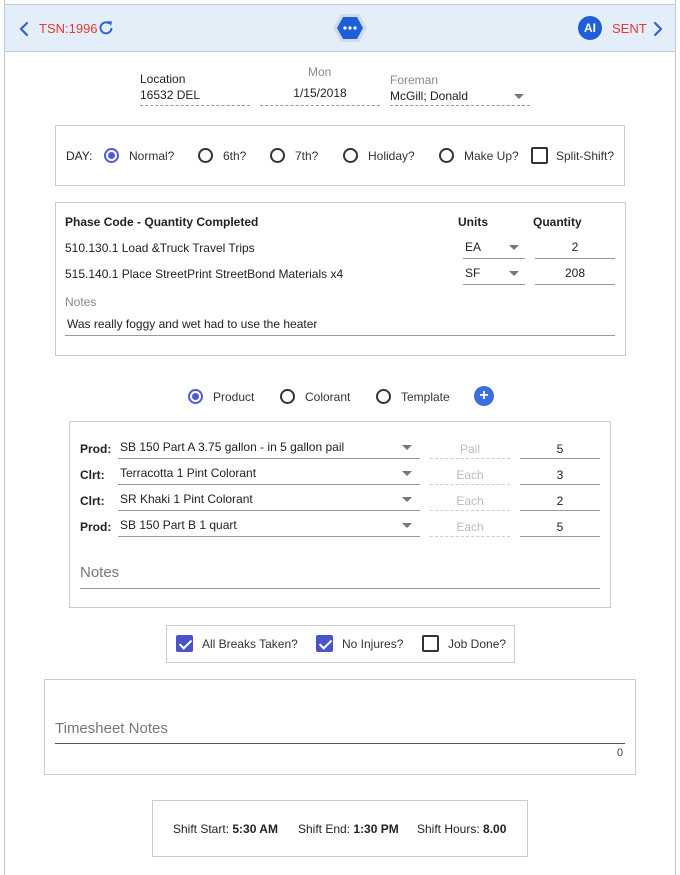  What do you see at coordinates (620, 753) in the screenshot?
I see `character-count: 0` at bounding box center [620, 753].